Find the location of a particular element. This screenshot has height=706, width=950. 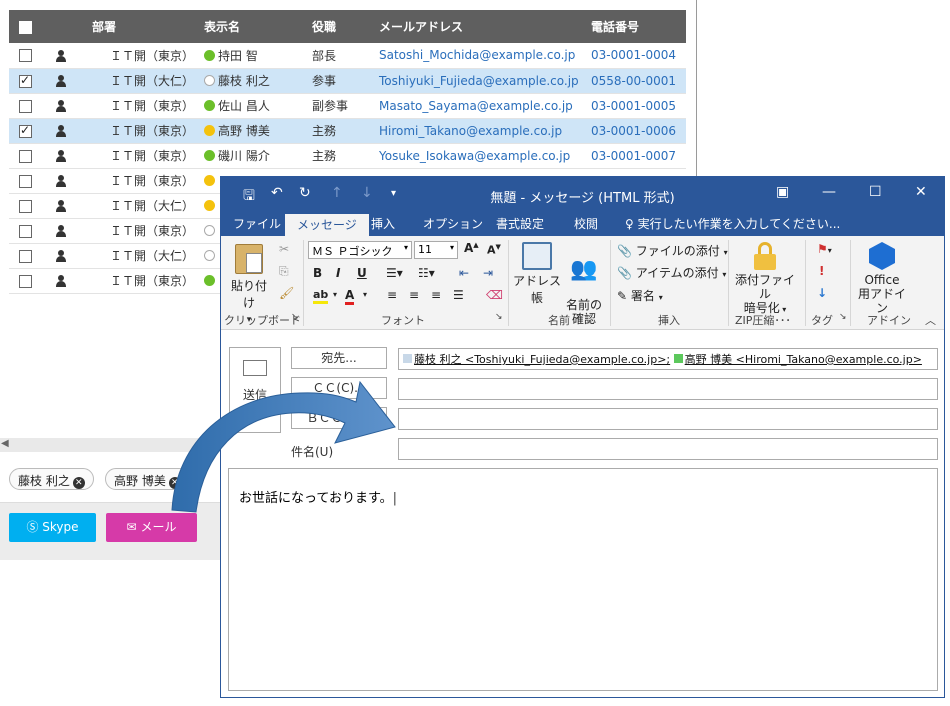

maximize-icon: ☐ is located at coordinates (875, 192).